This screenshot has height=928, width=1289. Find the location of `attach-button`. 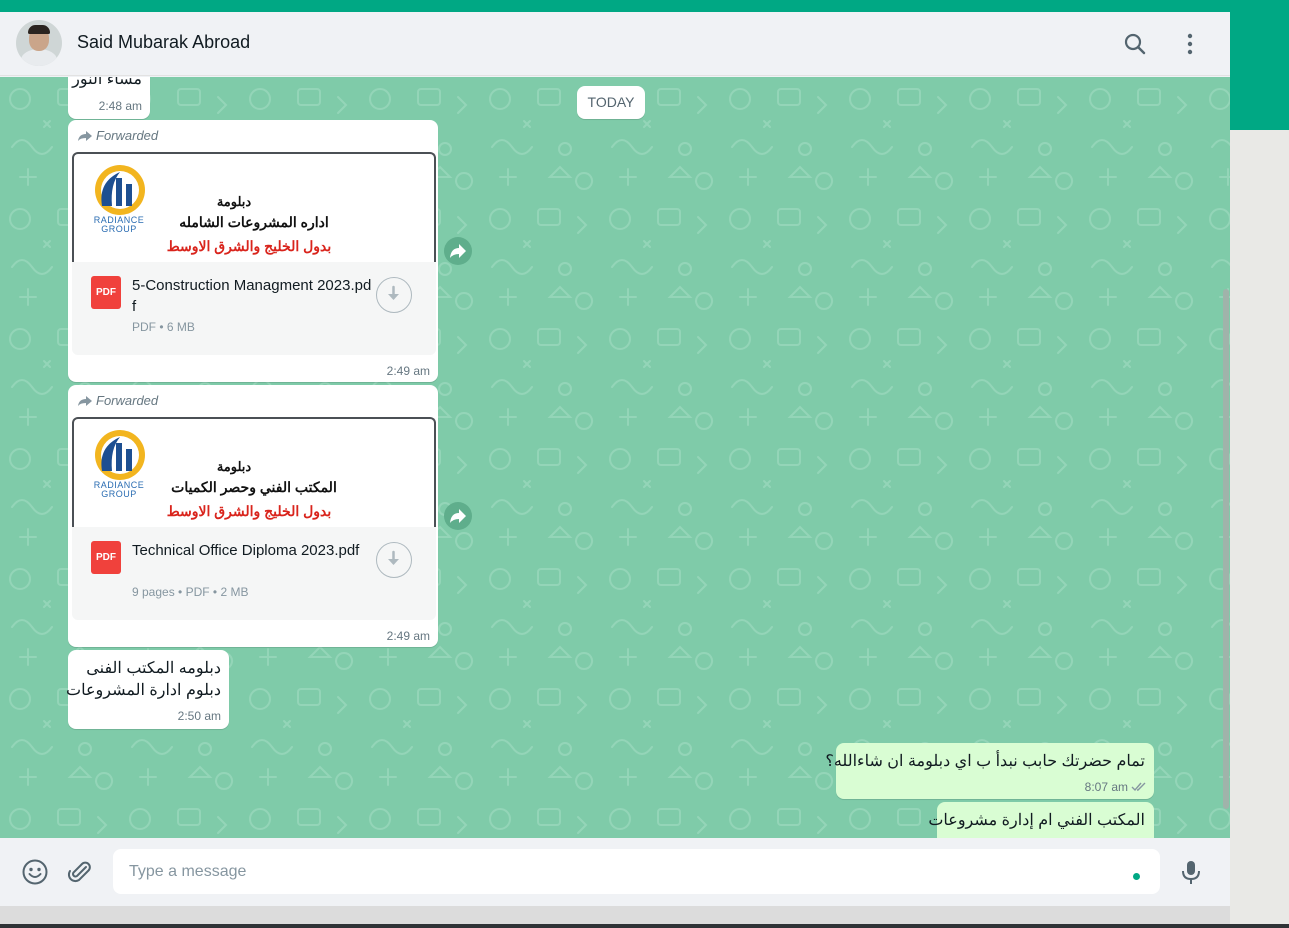

attach-button is located at coordinates (80, 872).